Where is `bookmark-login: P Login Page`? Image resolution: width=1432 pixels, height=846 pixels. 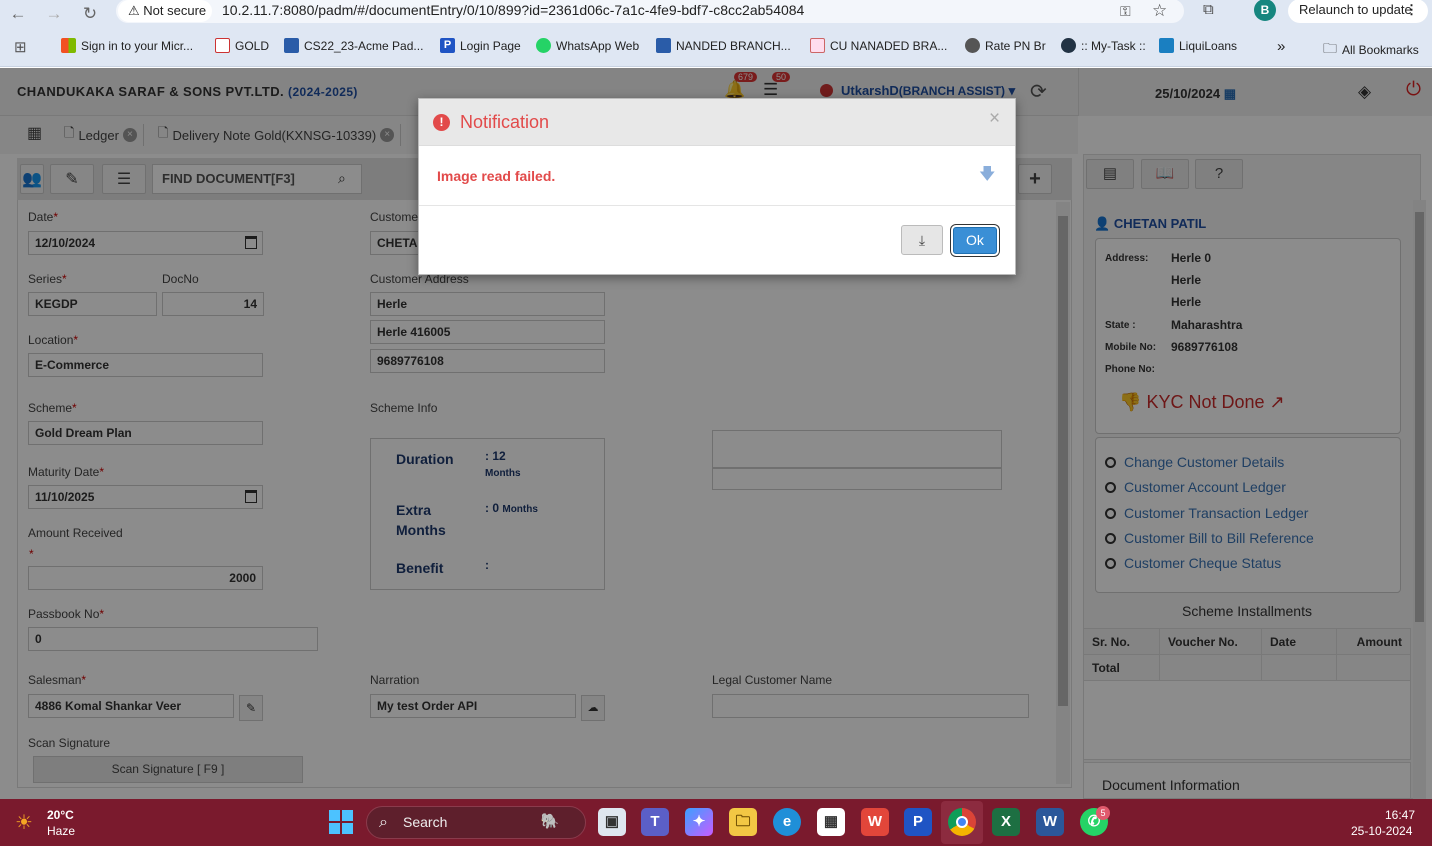 bookmark-login: P Login Page is located at coordinates (480, 45).